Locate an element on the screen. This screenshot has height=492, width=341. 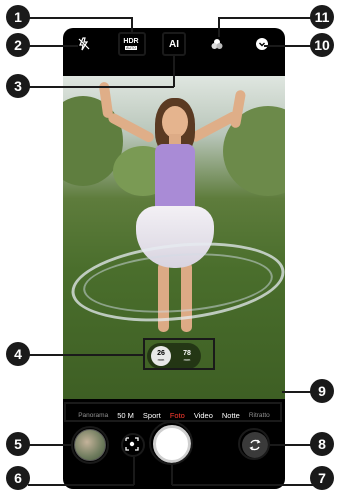
highlight-zoom is located at coordinates (179, 354).